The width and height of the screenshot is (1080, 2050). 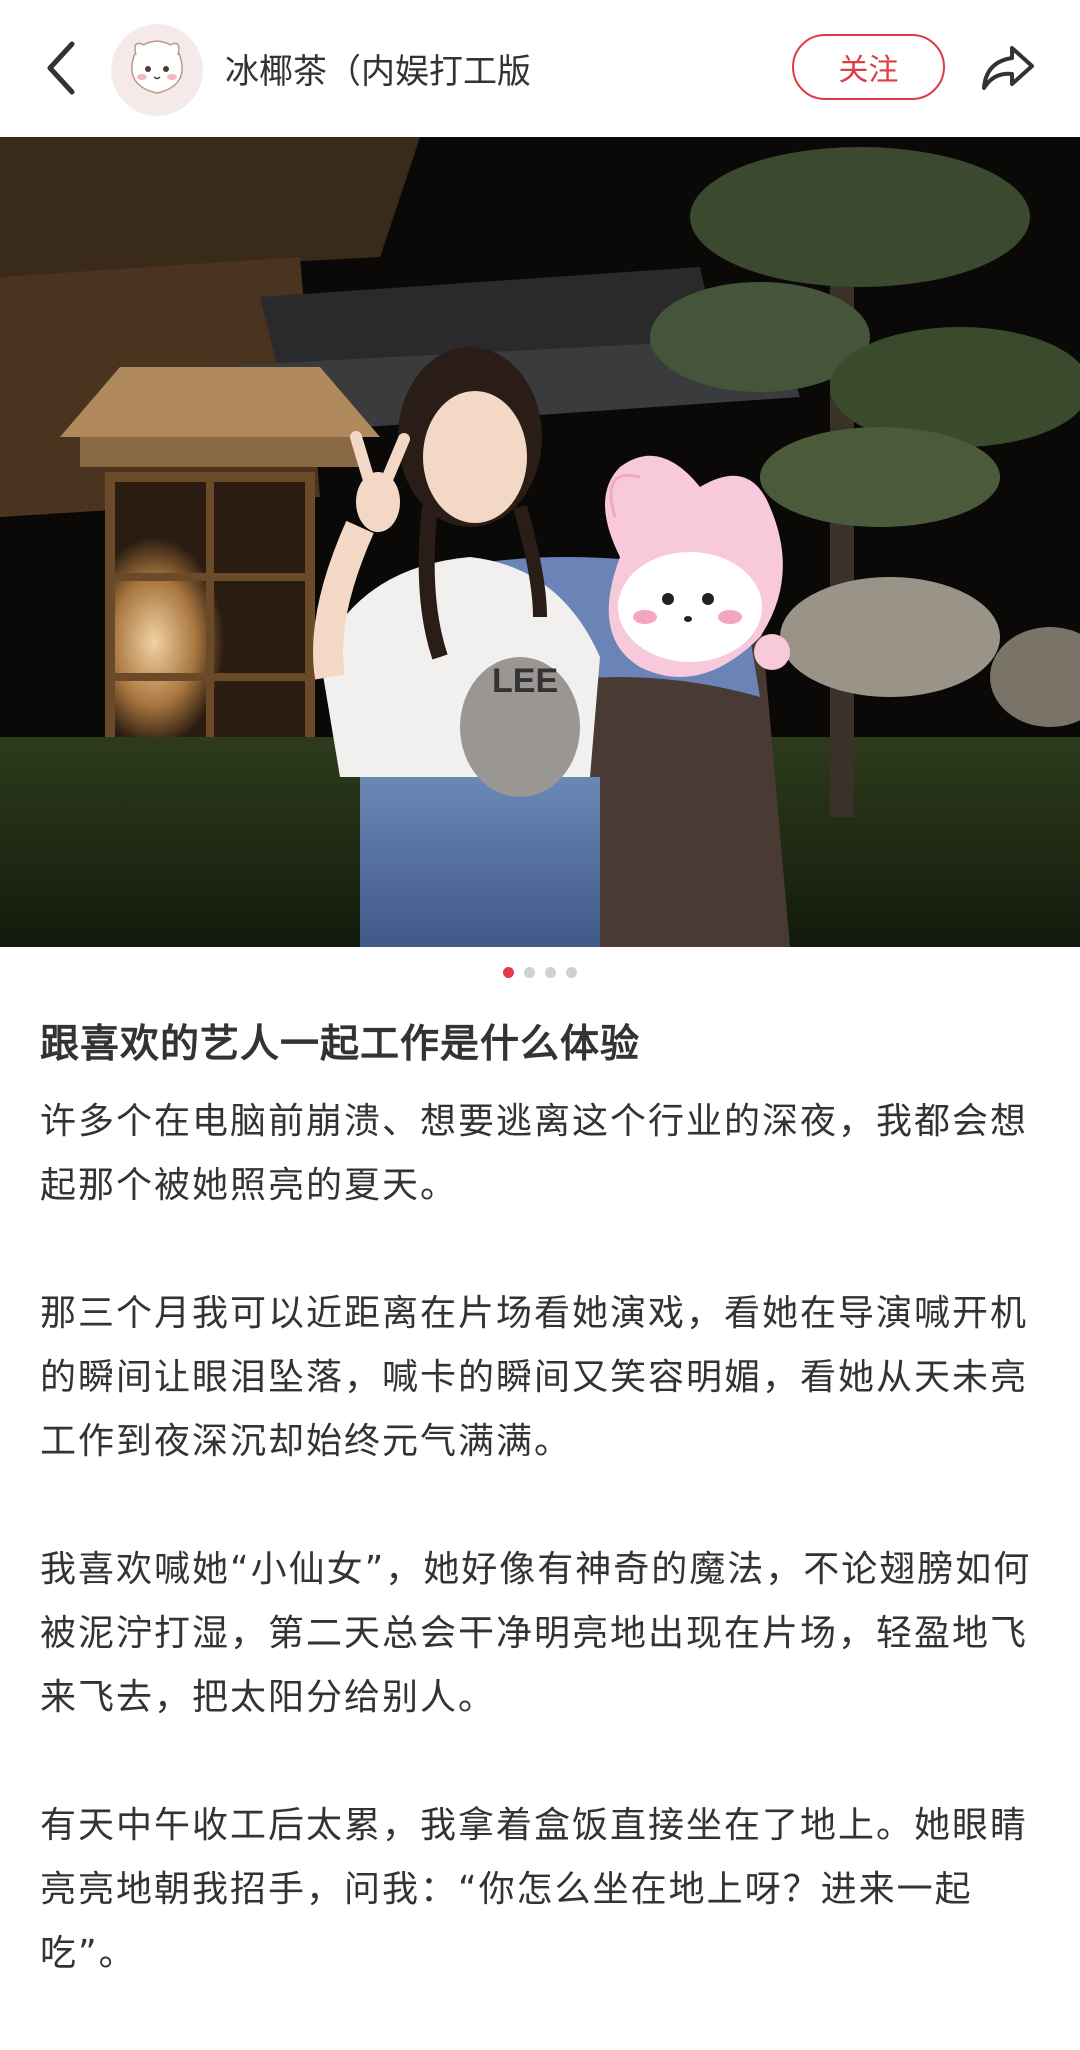 I want to click on author-avatar, so click(x=157, y=70).